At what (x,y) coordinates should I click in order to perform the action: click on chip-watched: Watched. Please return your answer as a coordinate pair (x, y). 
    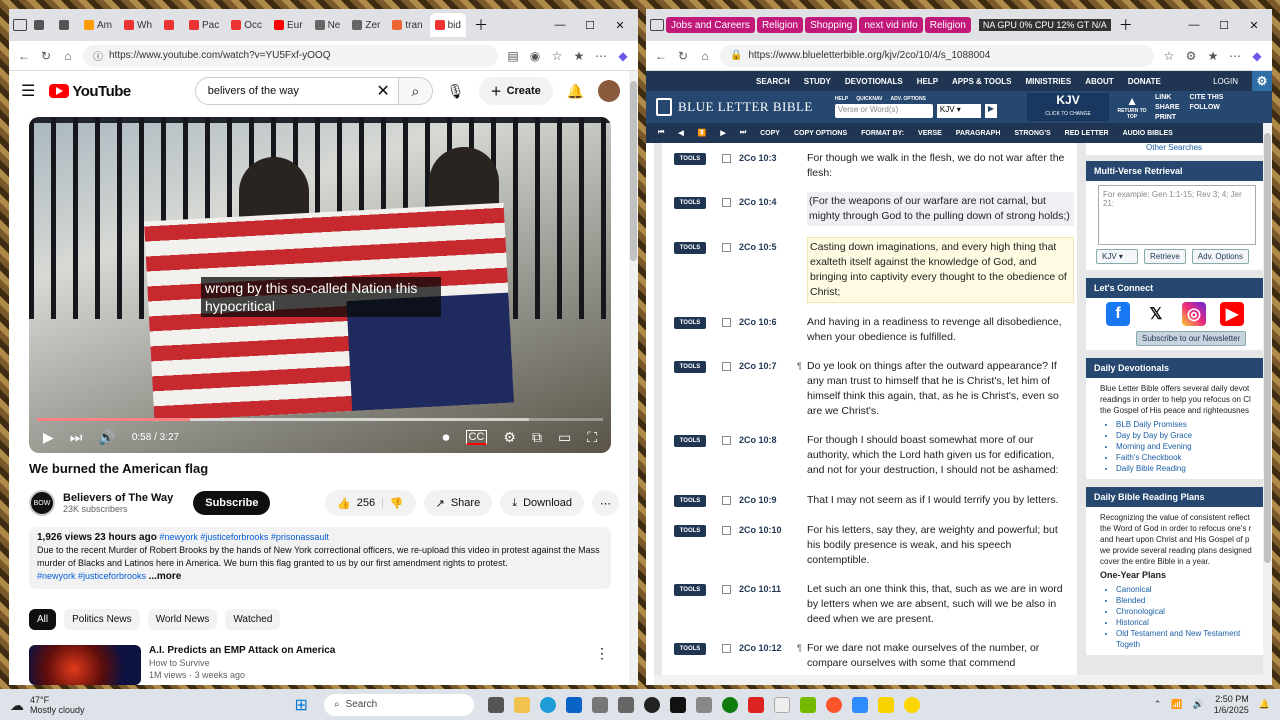
    Looking at the image, I should click on (253, 619).